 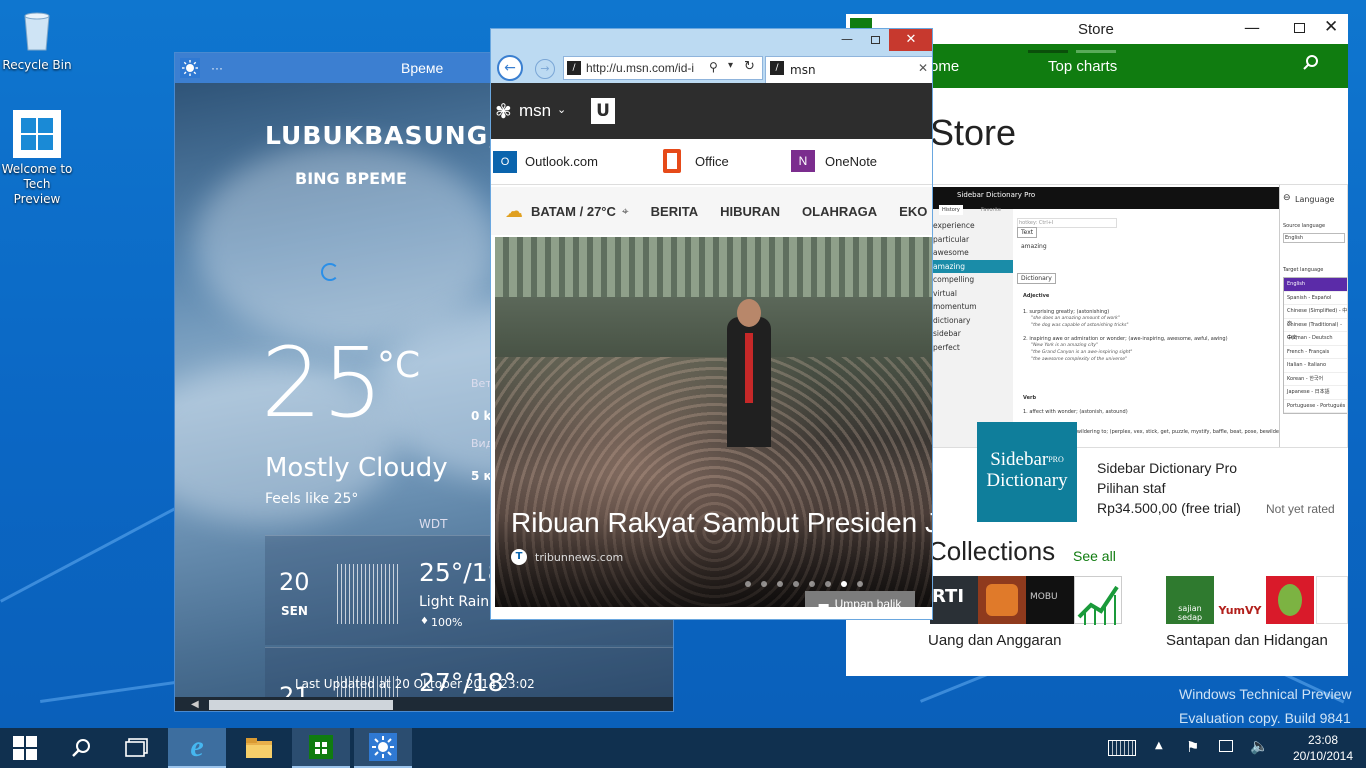 I want to click on see-all-link: See all, so click(x=1094, y=556).